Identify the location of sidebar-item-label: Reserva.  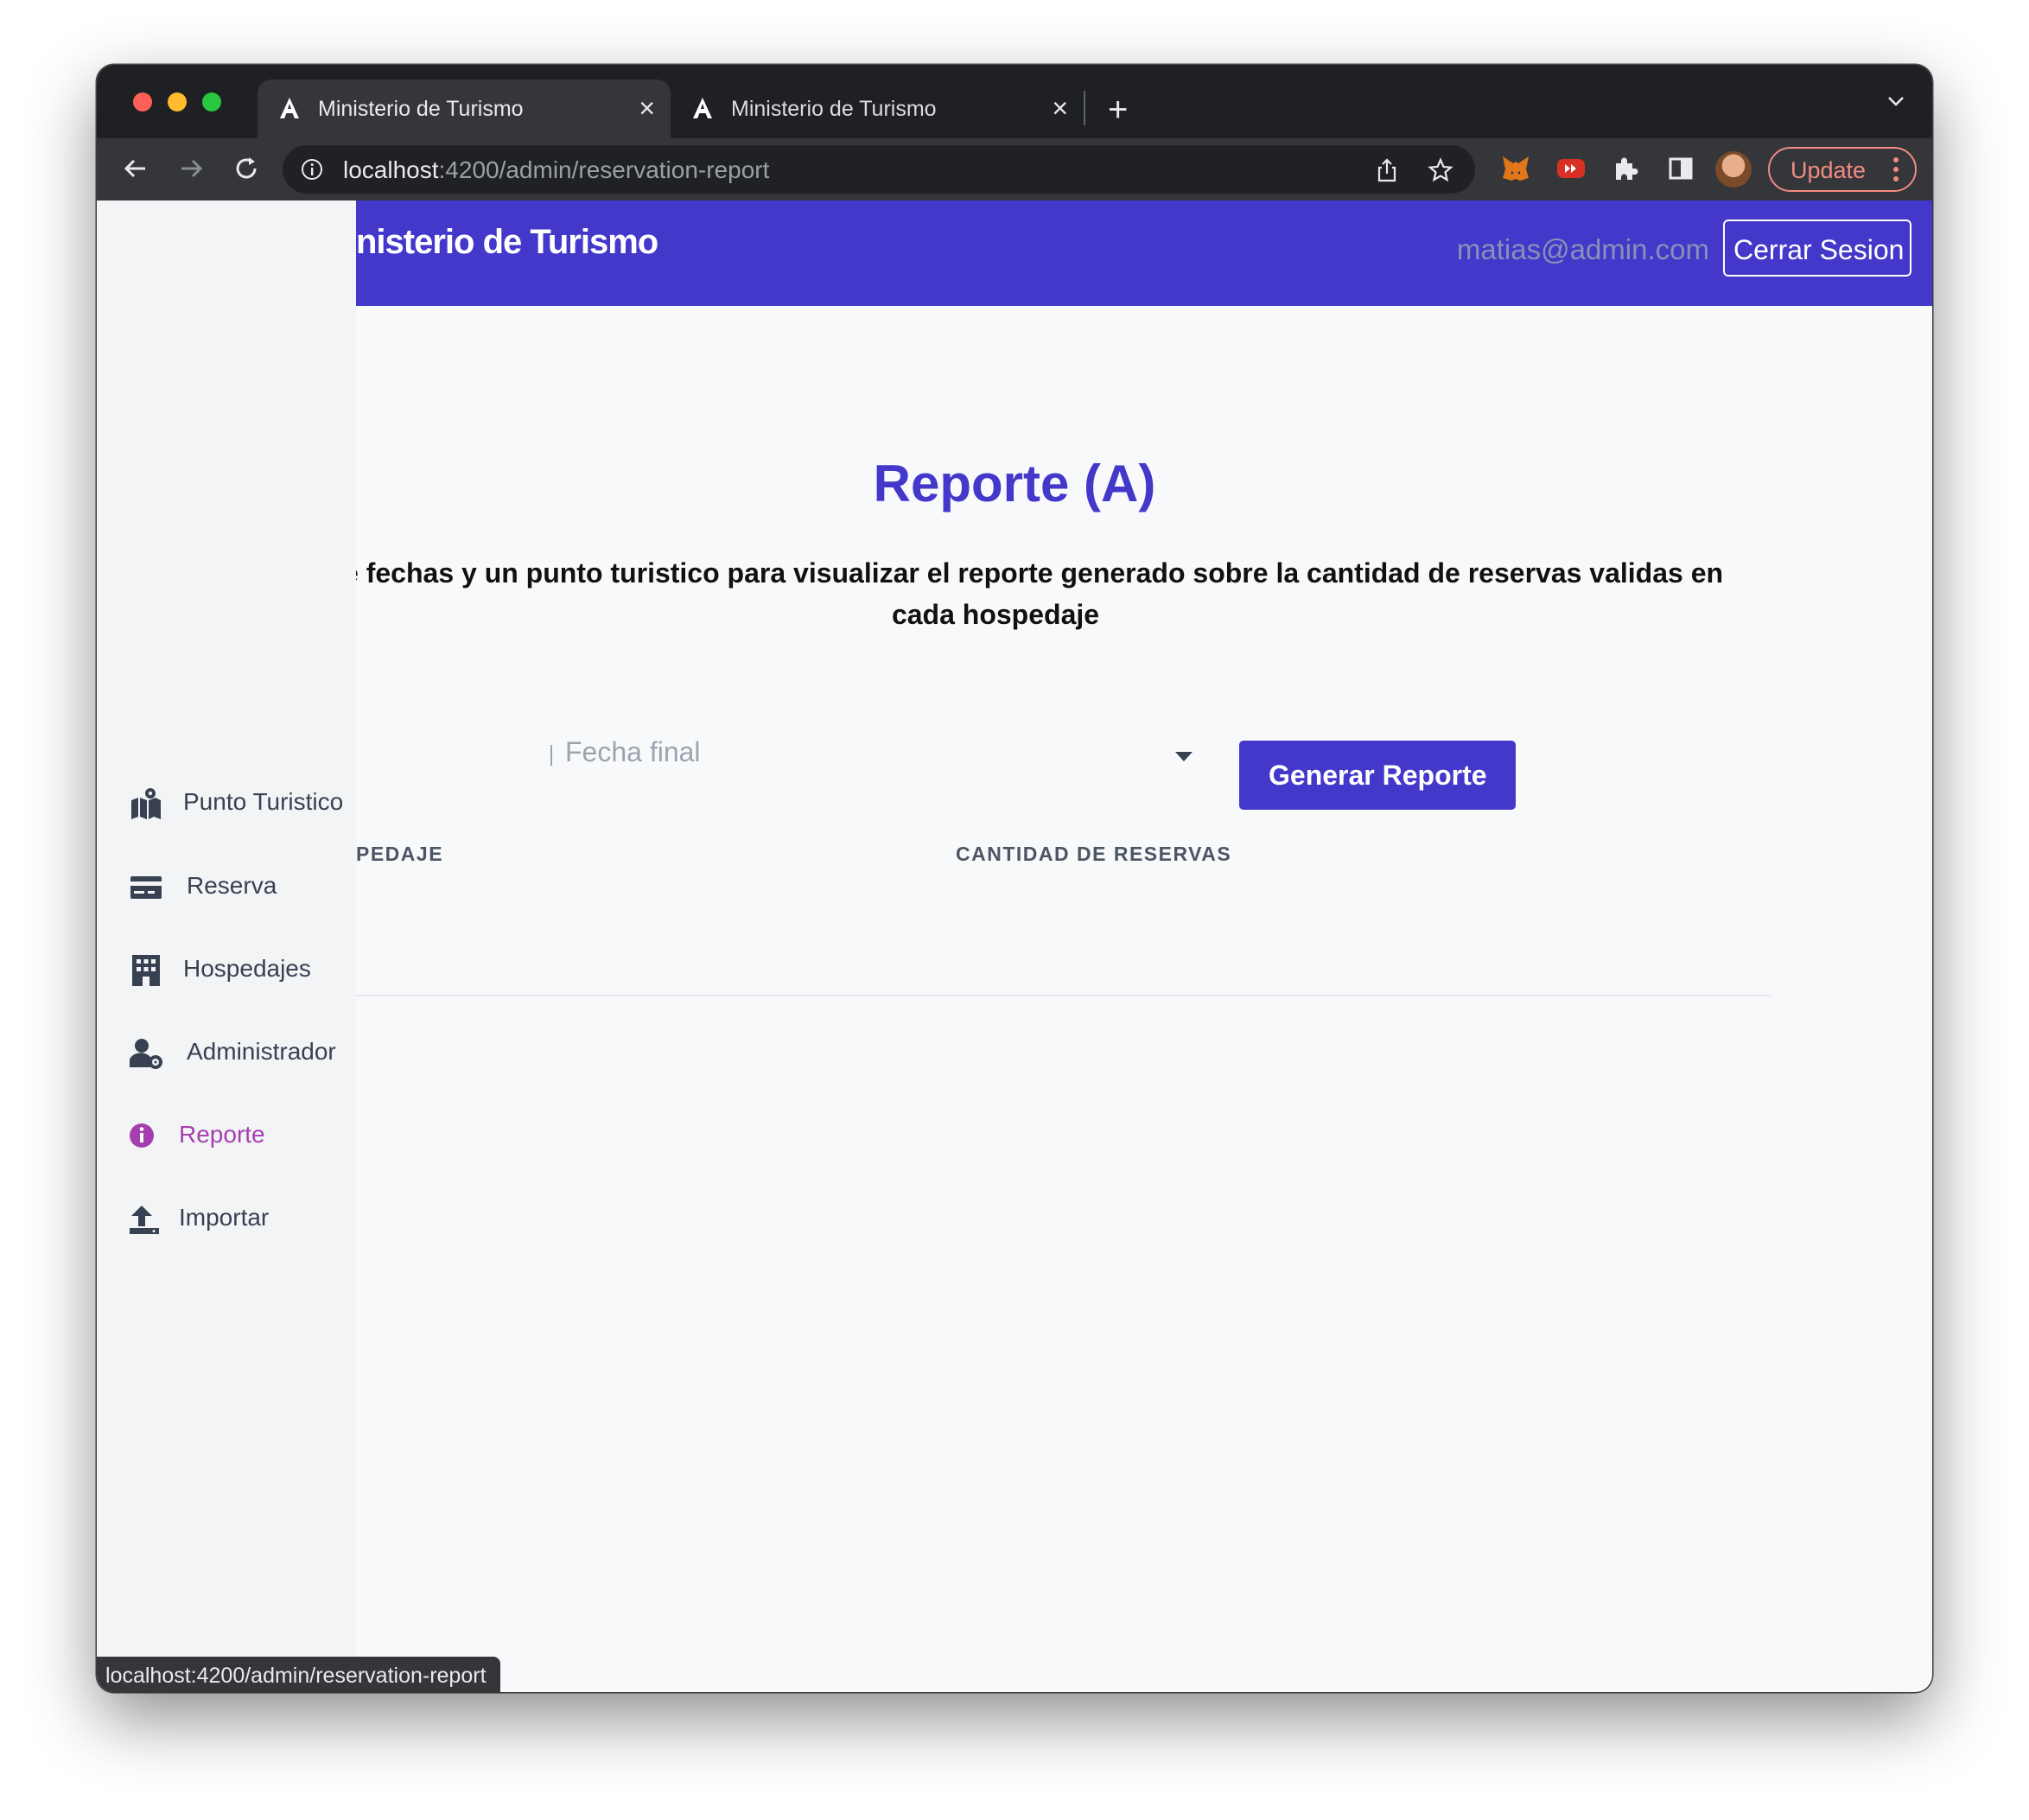
(232, 885).